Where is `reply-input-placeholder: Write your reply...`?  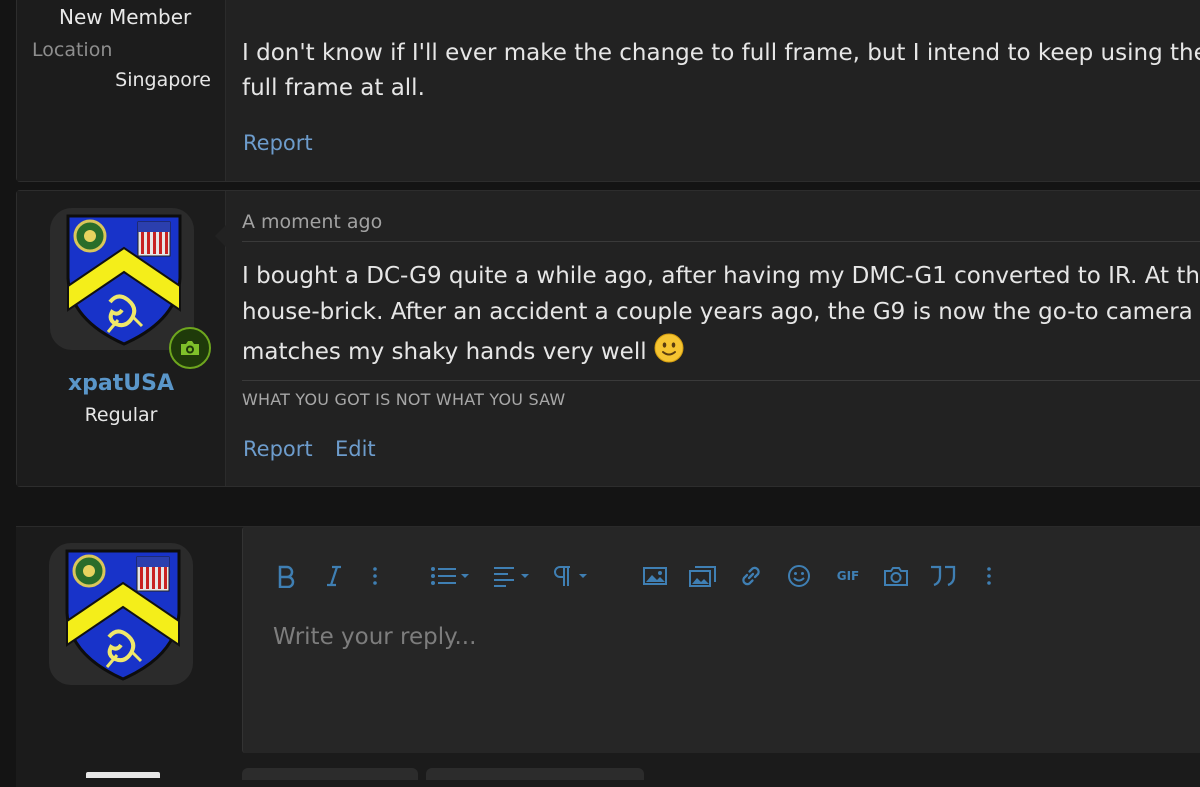
reply-input-placeholder: Write your reply... is located at coordinates (374, 637).